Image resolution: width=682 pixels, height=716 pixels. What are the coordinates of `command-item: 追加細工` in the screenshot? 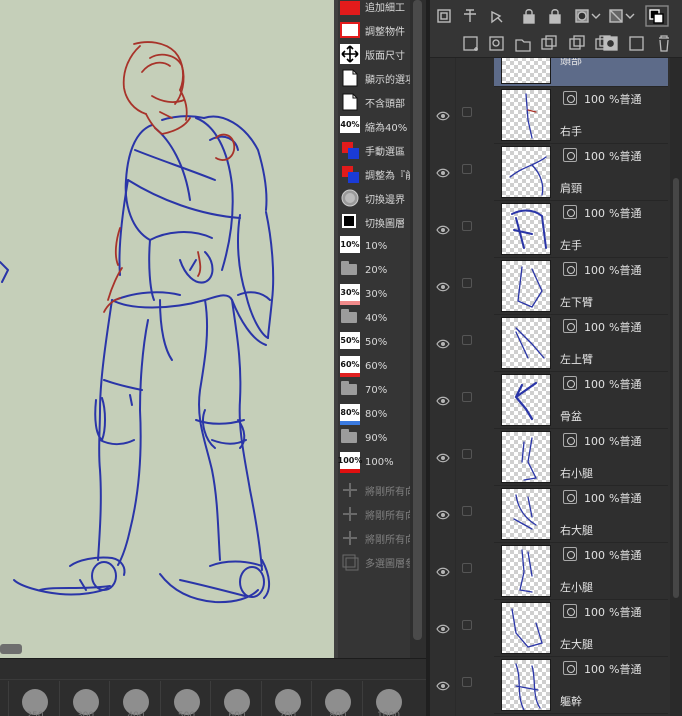 It's located at (374, 9).